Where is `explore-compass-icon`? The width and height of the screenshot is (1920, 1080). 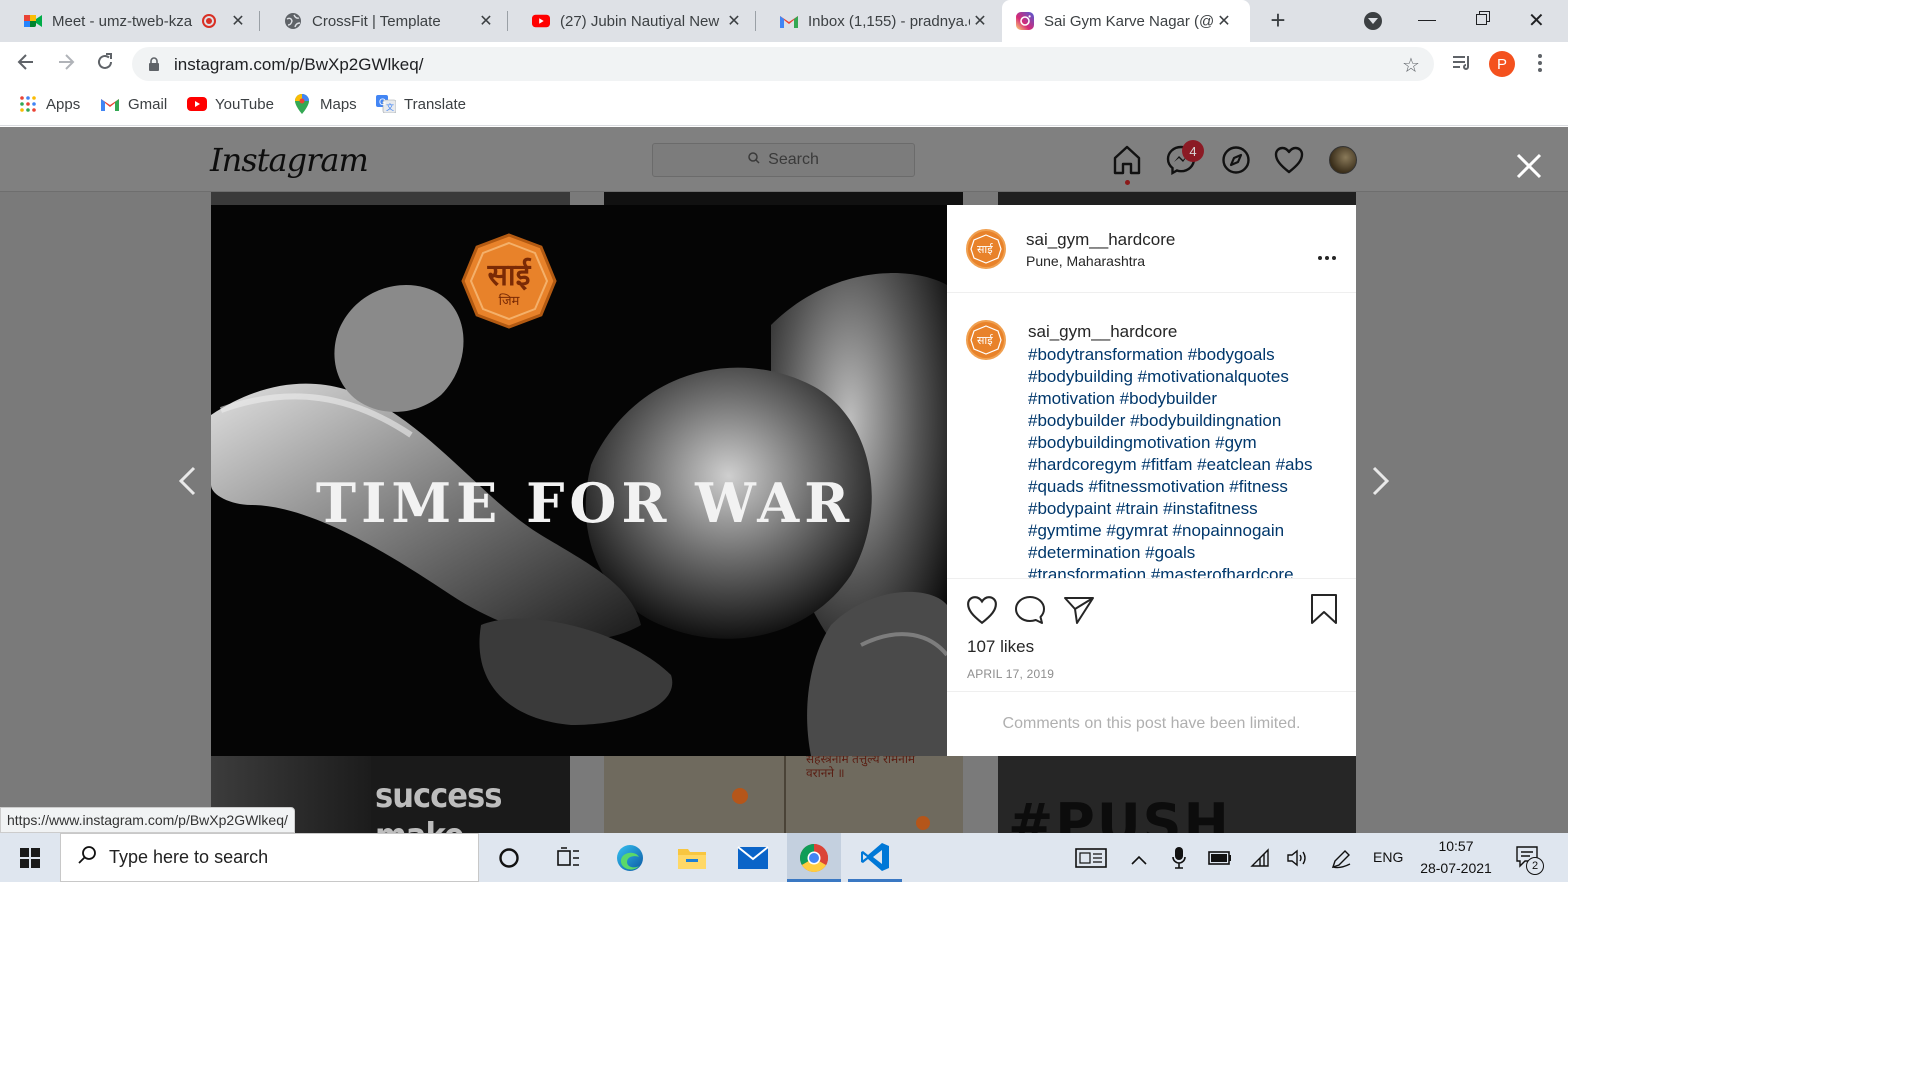 explore-compass-icon is located at coordinates (1236, 162).